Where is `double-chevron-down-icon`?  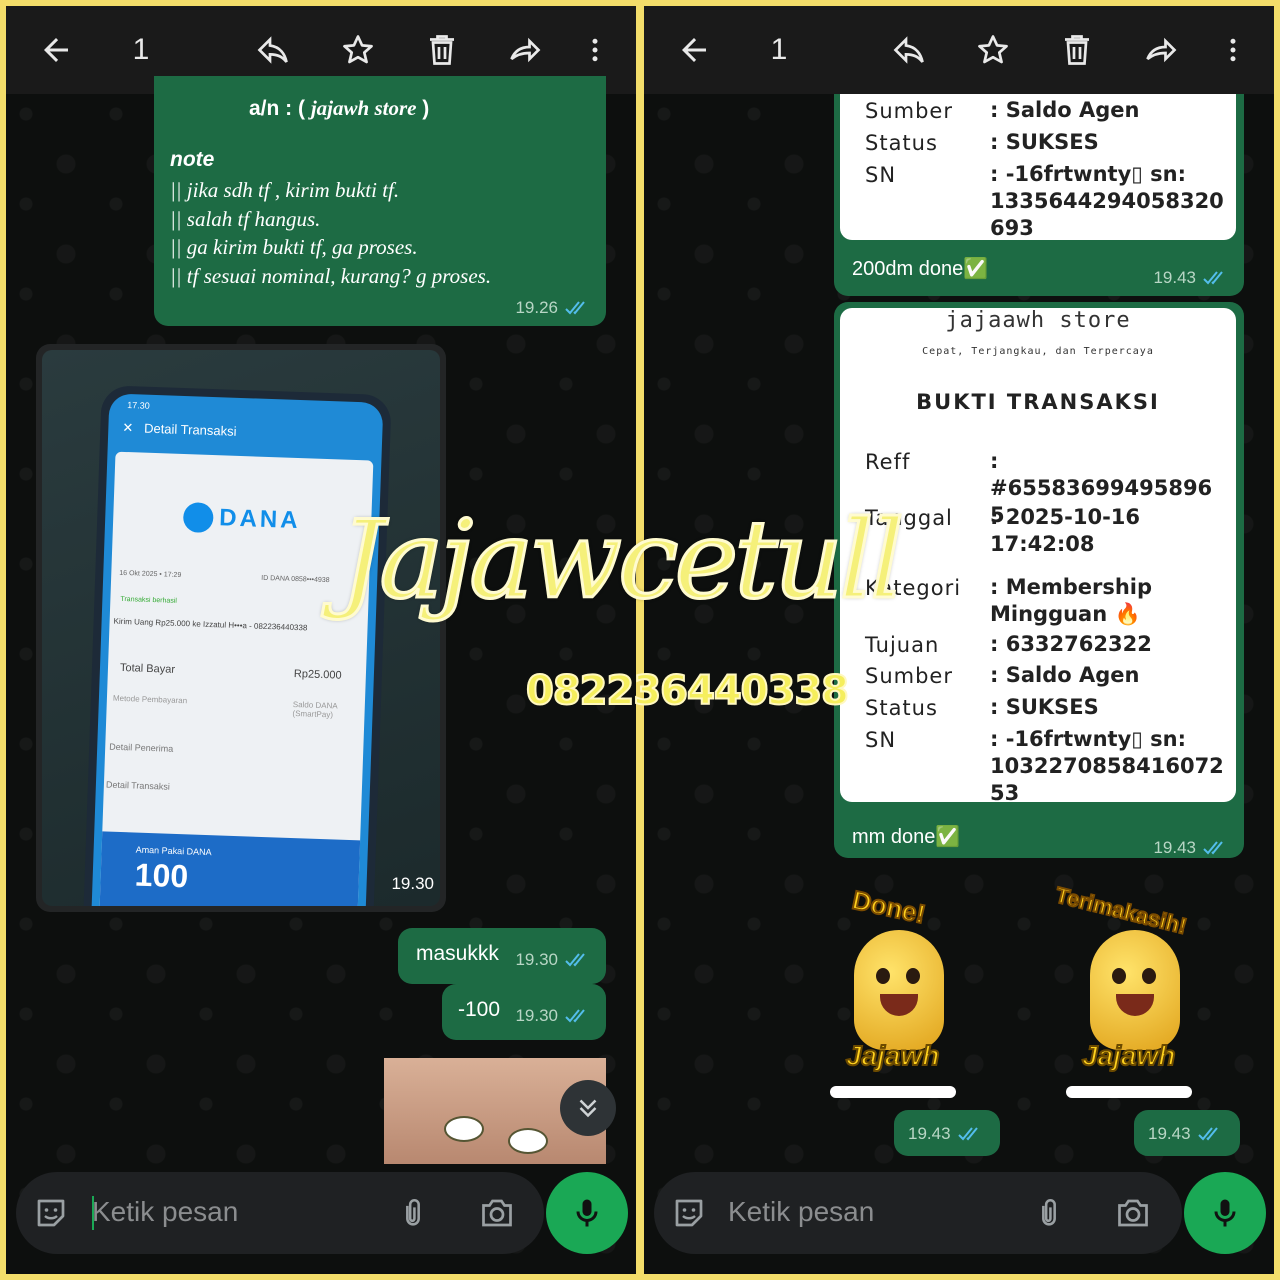 double-chevron-down-icon is located at coordinates (588, 1108).